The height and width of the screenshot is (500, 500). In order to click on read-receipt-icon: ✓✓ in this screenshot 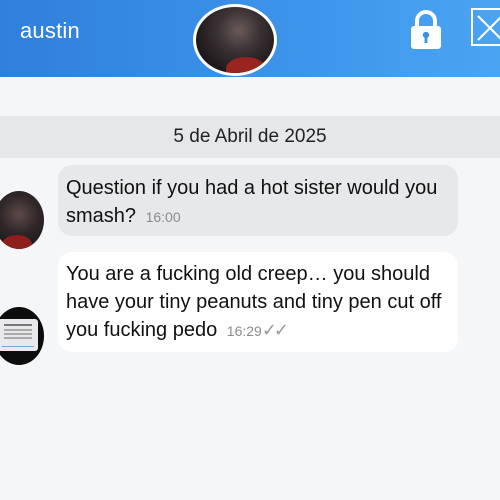, I will do `click(275, 330)`.